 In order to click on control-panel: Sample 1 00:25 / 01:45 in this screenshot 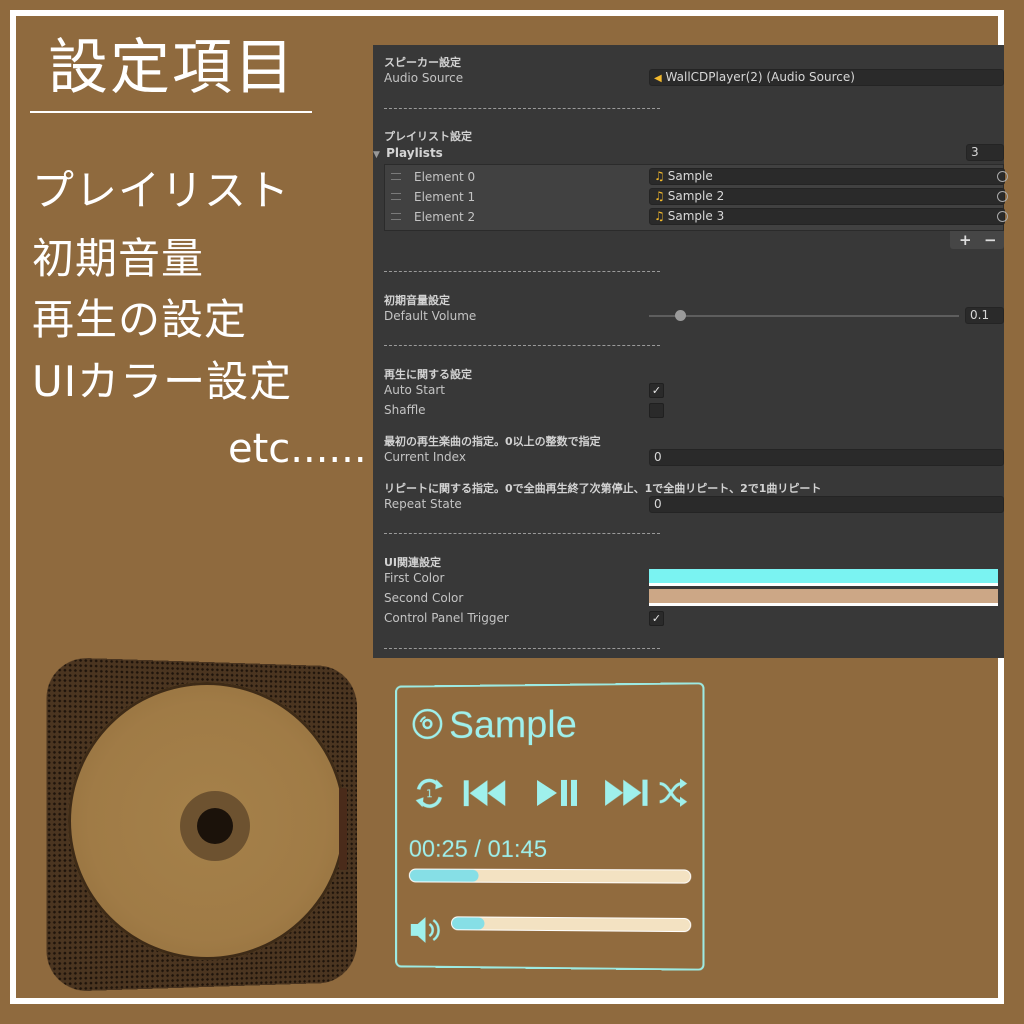, I will do `click(550, 826)`.